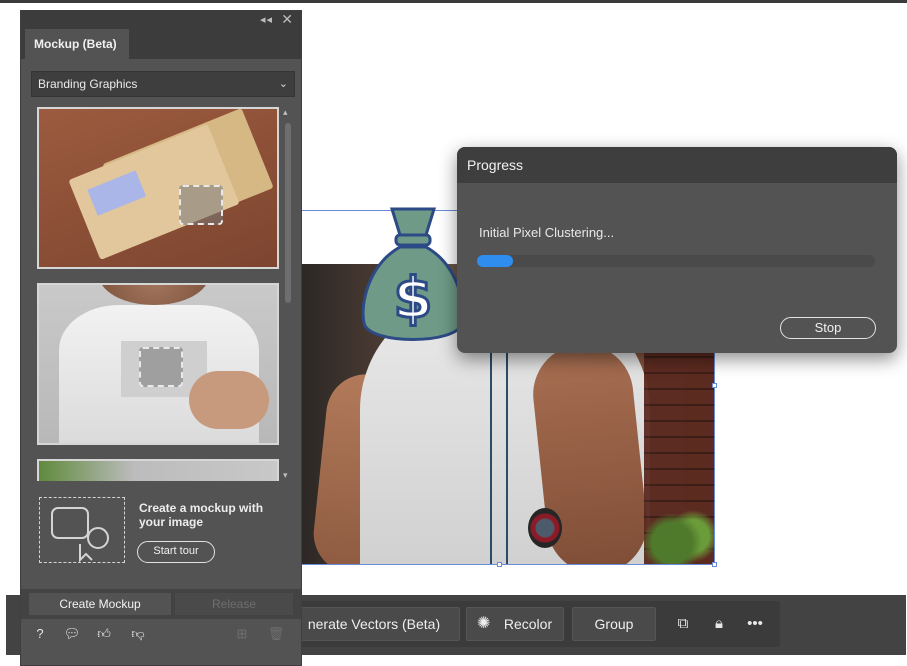  Describe the element at coordinates (266, 19) in the screenshot. I see `collapse-icon: ◂◂` at that location.